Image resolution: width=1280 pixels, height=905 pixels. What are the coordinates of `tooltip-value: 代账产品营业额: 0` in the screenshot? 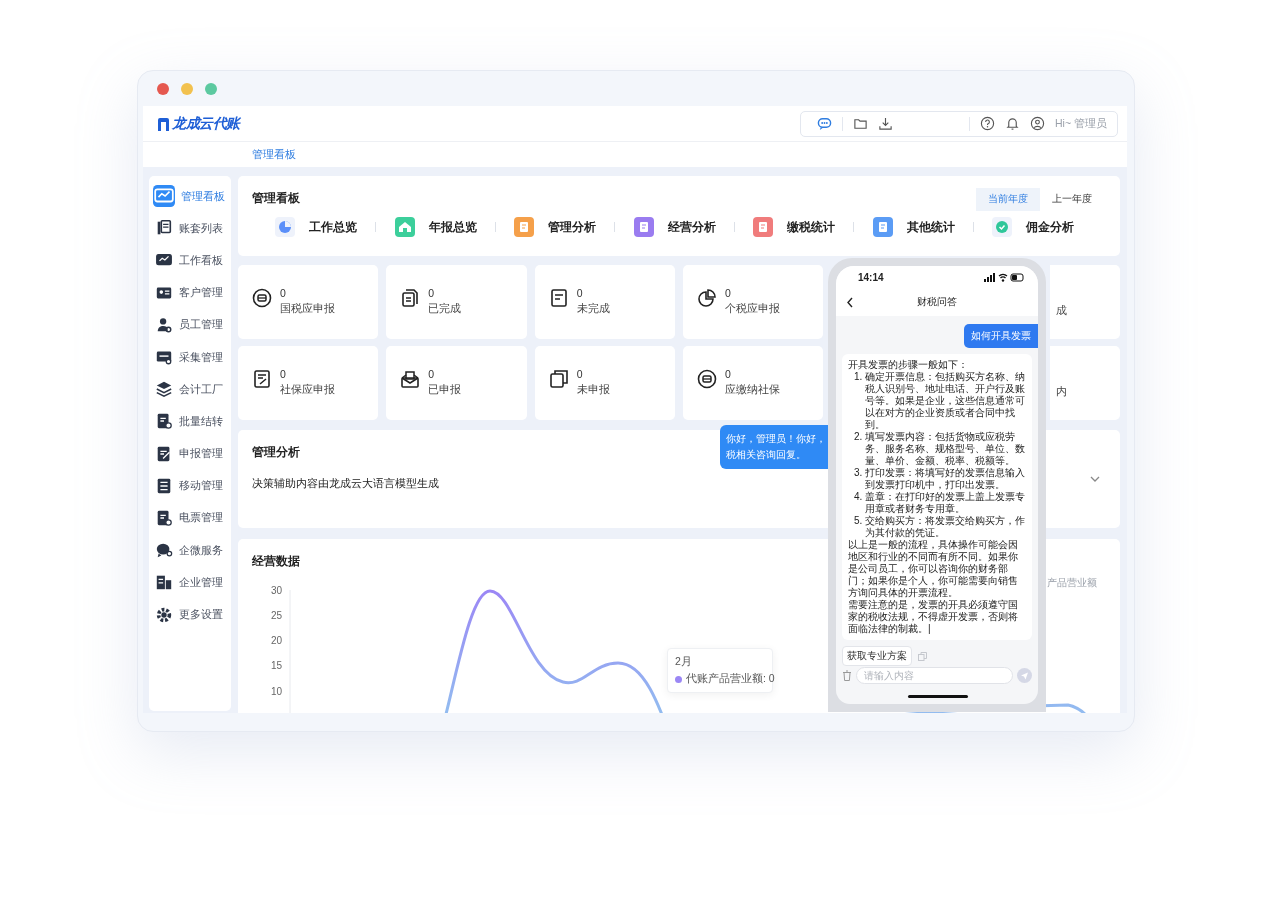 It's located at (730, 679).